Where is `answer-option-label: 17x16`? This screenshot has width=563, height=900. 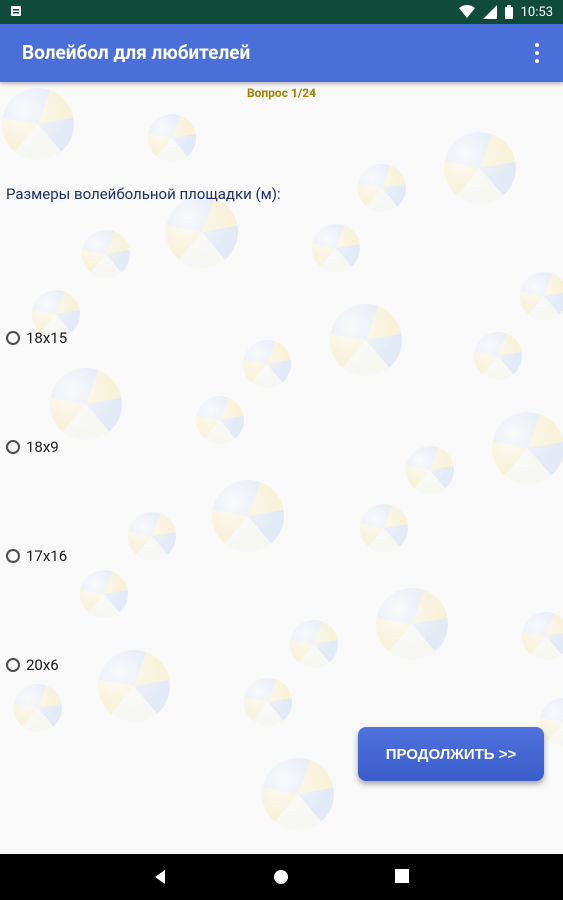
answer-option-label: 17x16 is located at coordinates (47, 556).